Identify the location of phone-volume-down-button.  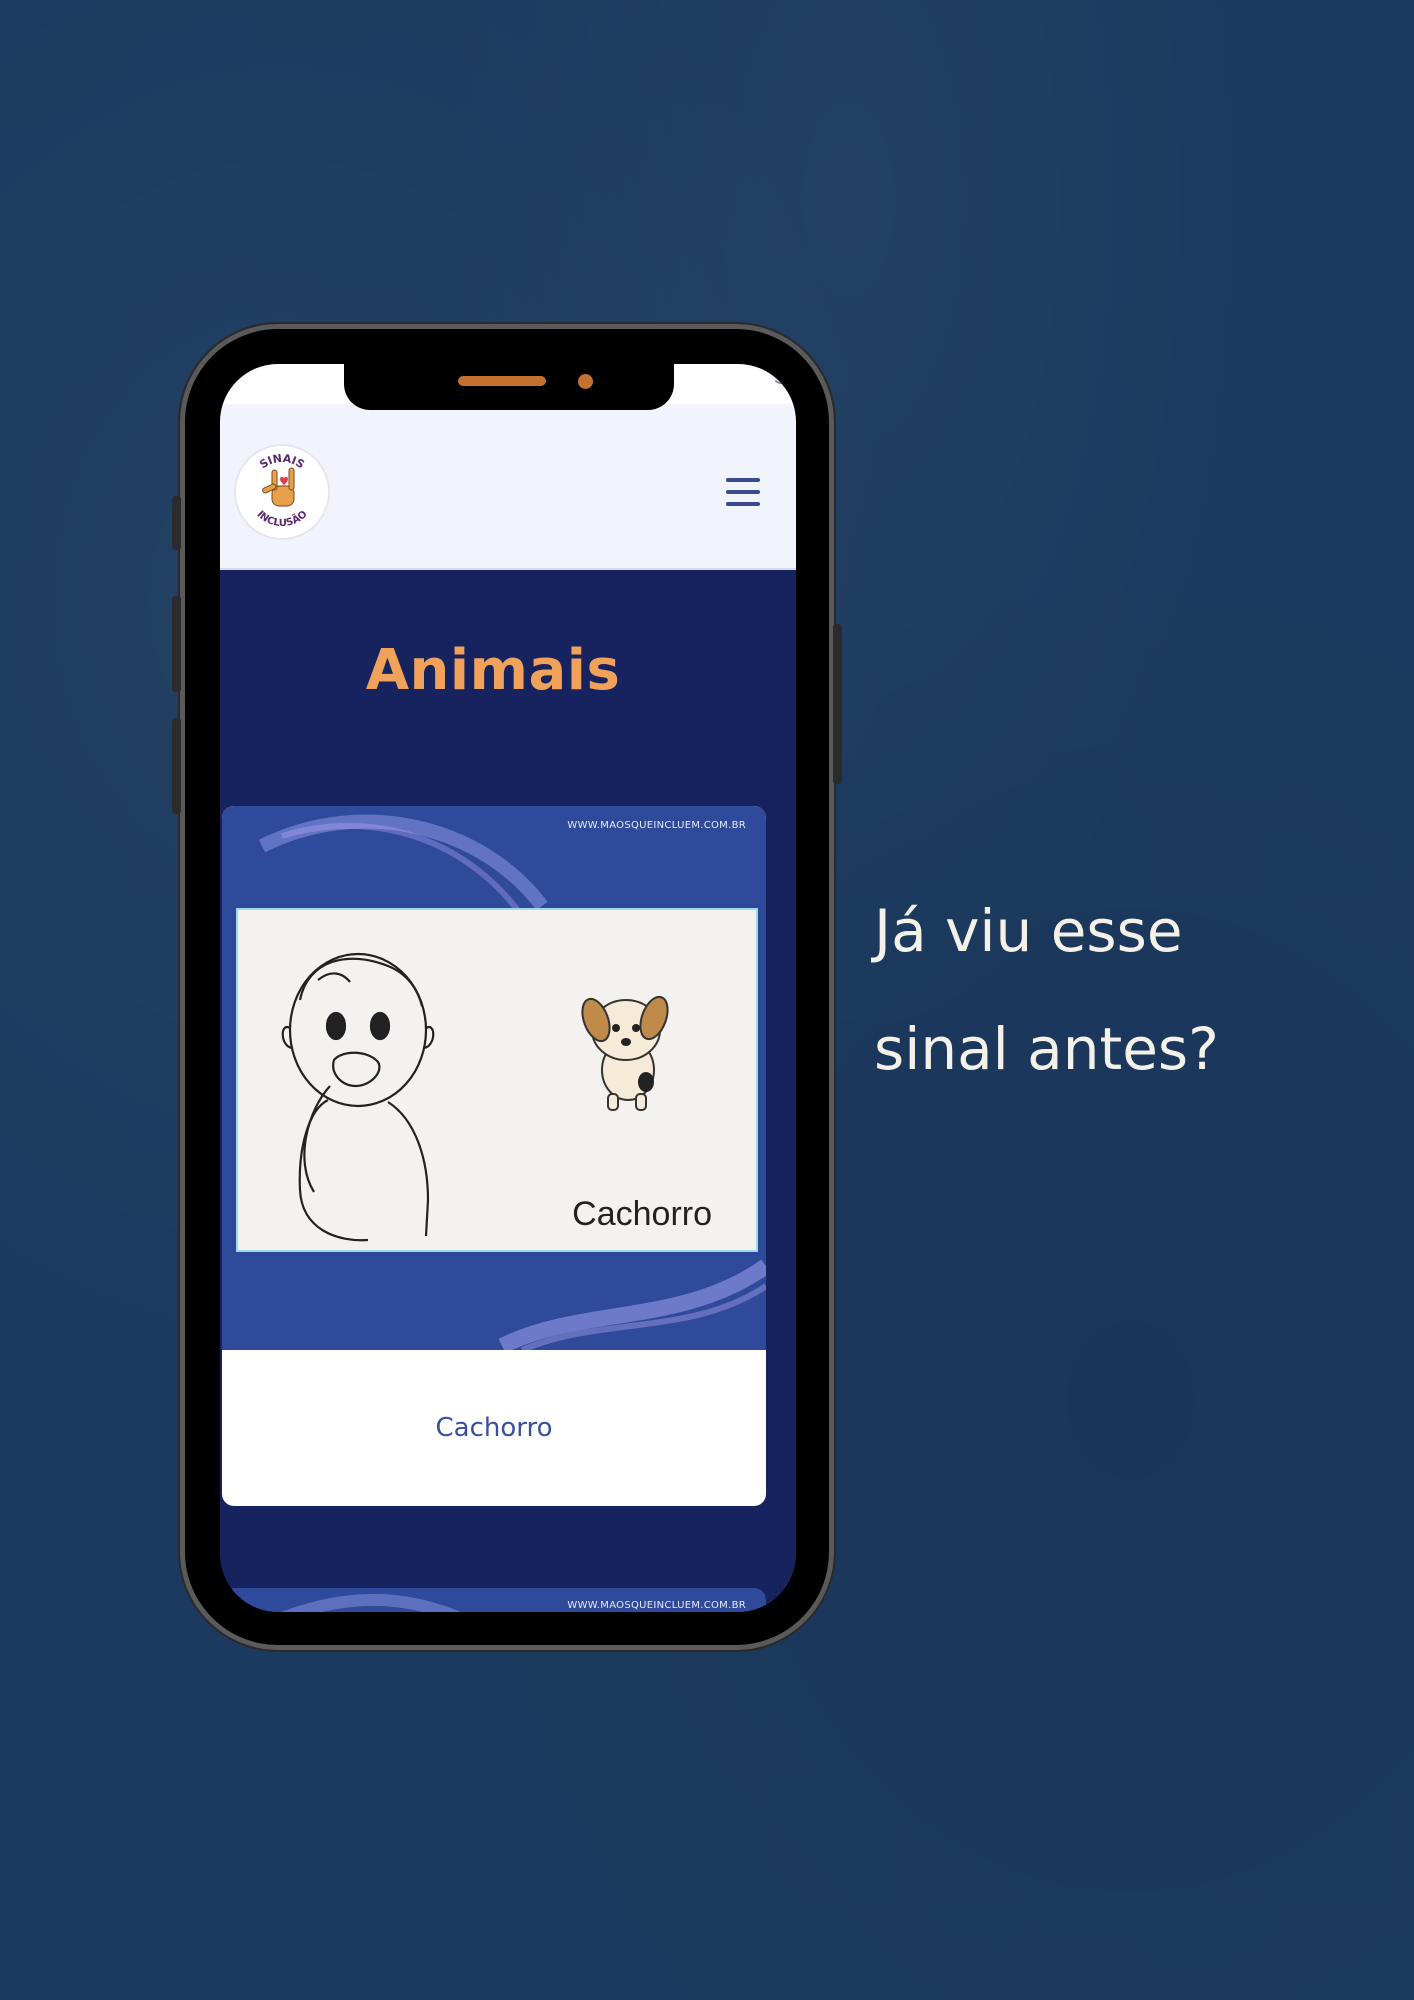
(176, 766).